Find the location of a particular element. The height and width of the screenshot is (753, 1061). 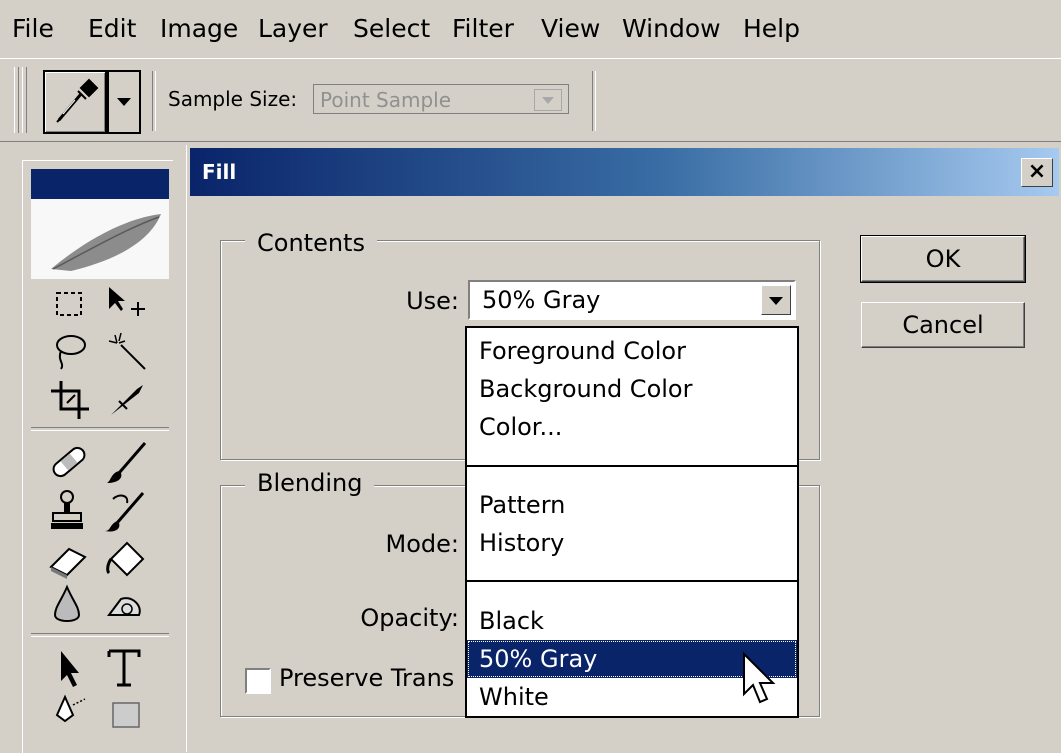

tool-preset-dropdown is located at coordinates (124, 102).